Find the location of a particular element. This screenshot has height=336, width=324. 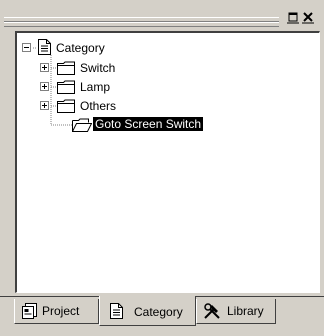

document-icon is located at coordinates (44, 47).